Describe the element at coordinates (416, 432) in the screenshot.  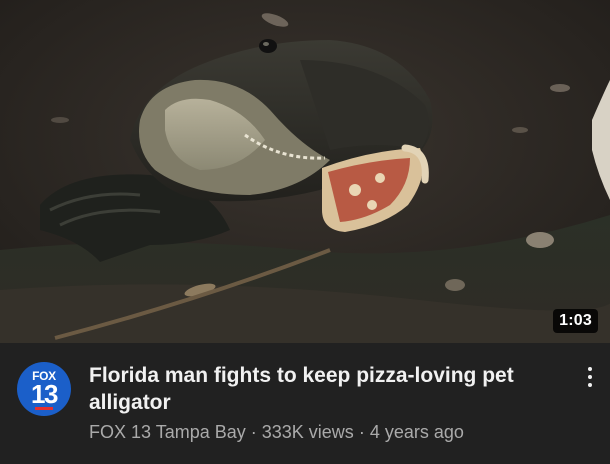
I see `upload-age: 4 years ago` at that location.